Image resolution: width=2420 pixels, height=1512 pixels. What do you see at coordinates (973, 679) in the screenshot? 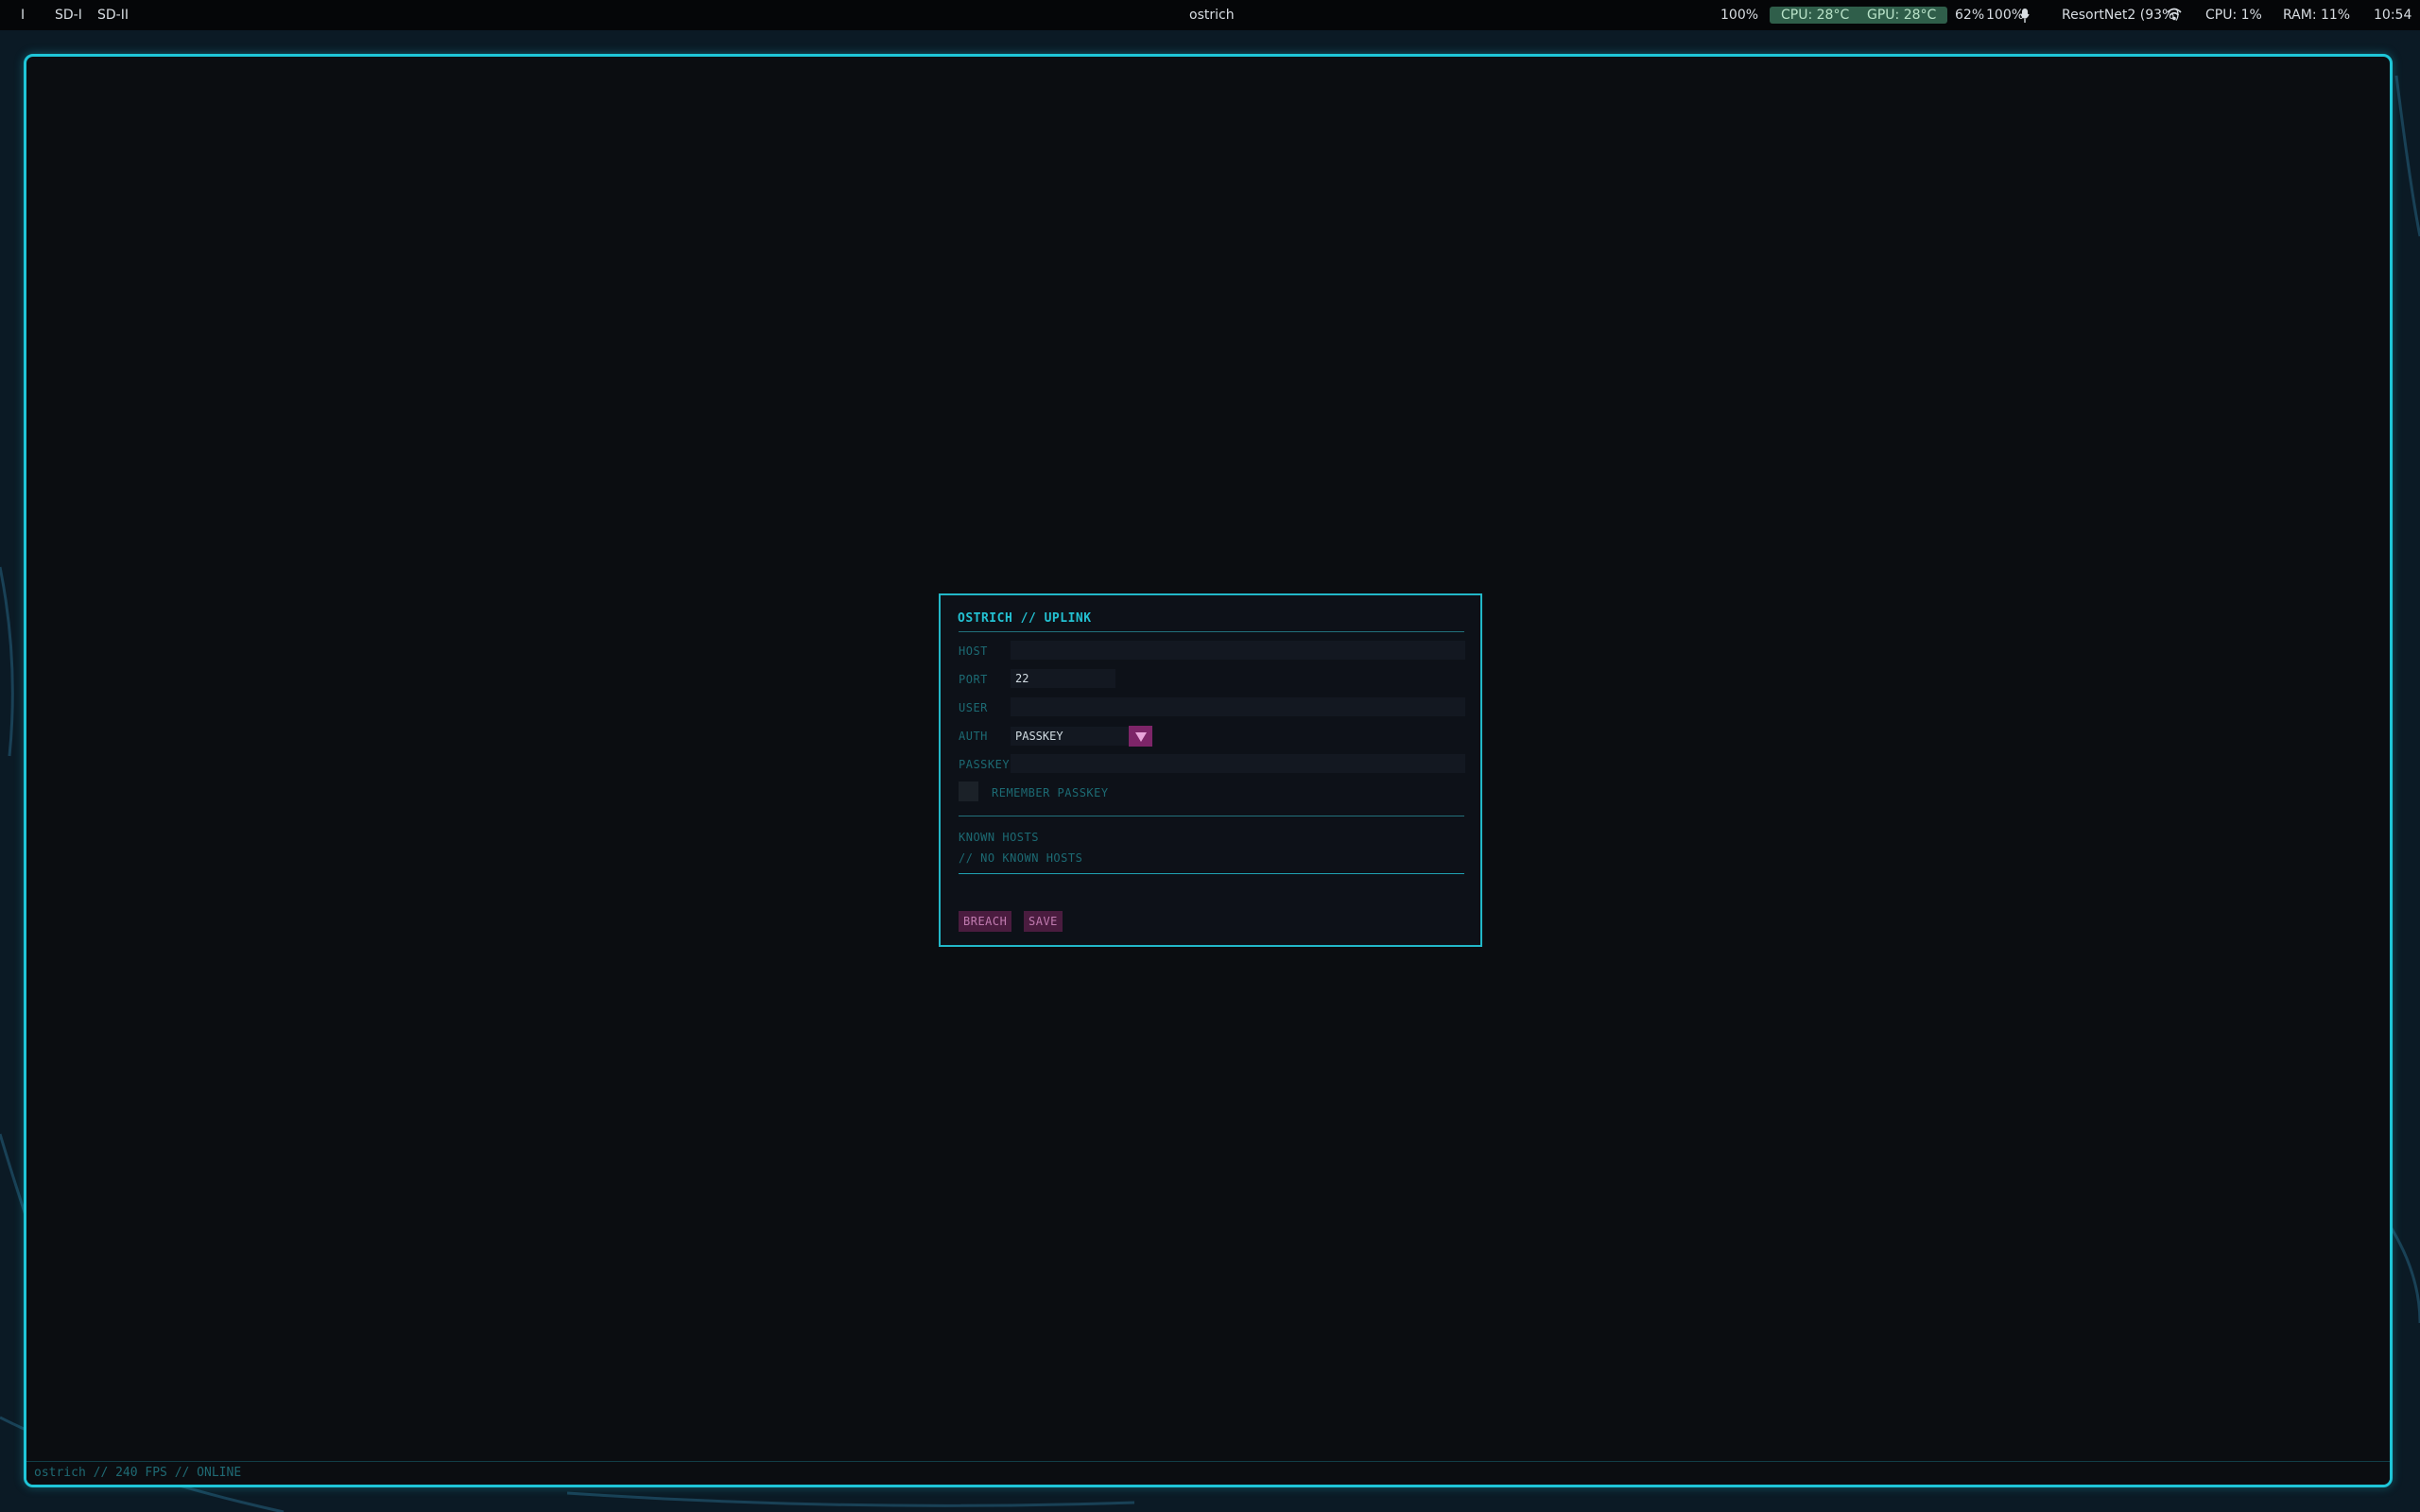
I see `port-label: PORT` at bounding box center [973, 679].